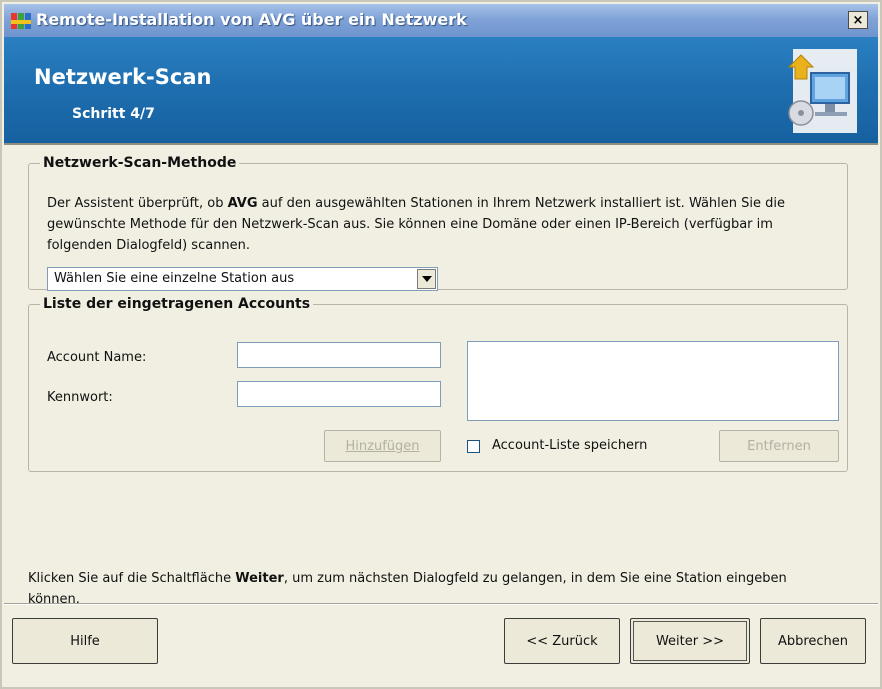  What do you see at coordinates (339, 355) in the screenshot?
I see `account-name-input` at bounding box center [339, 355].